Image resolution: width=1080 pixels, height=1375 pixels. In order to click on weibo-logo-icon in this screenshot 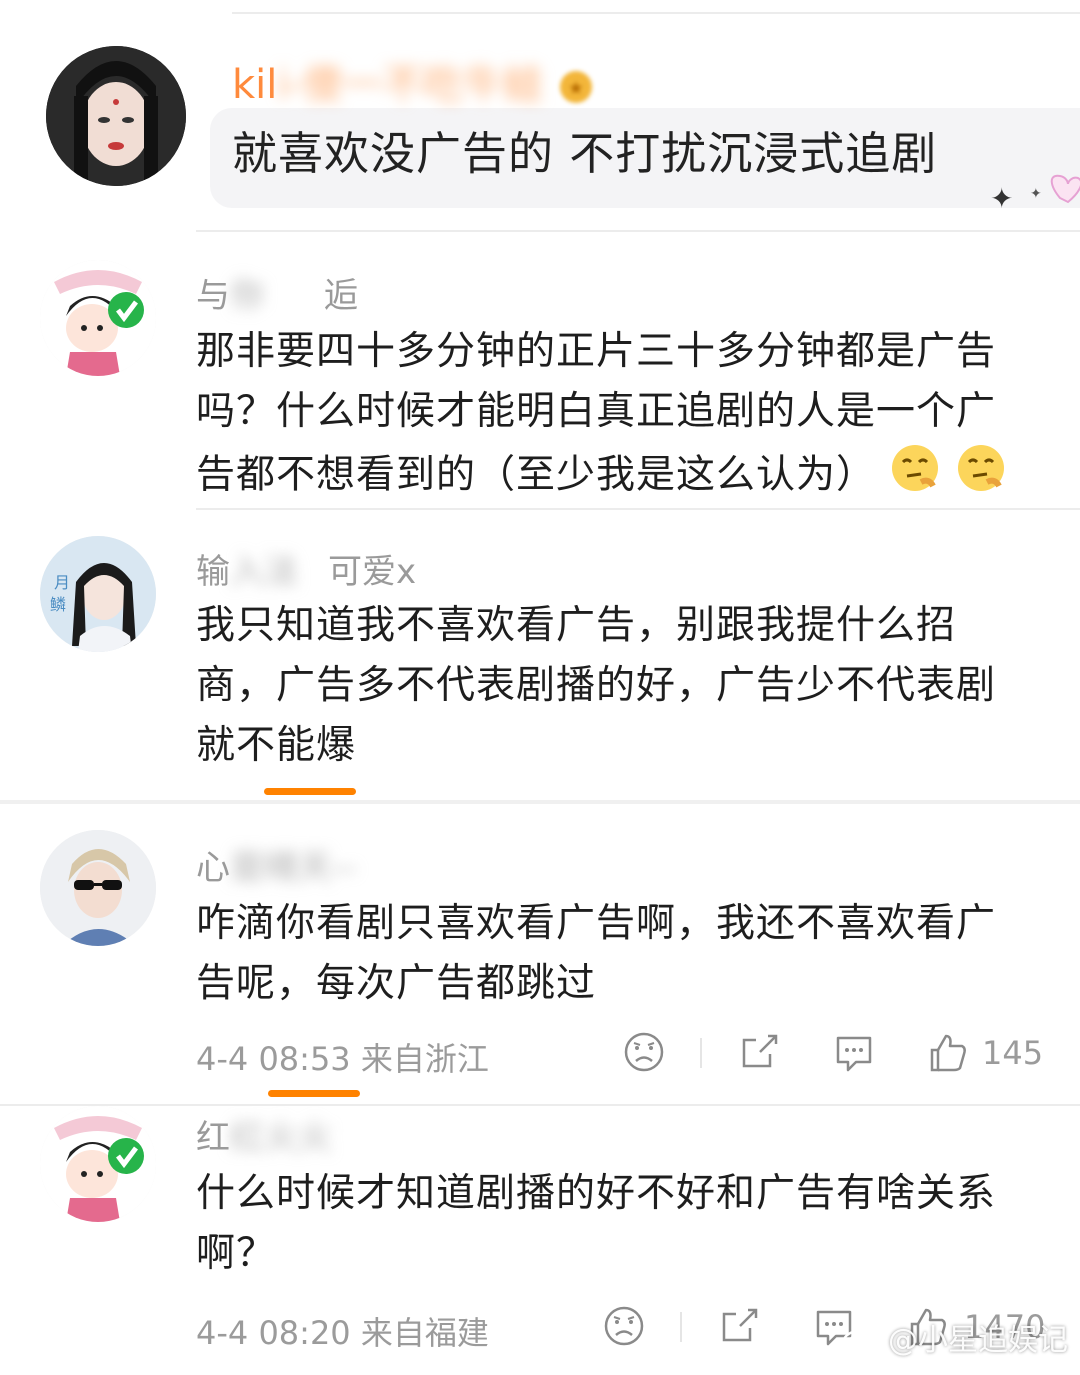, I will do `click(862, 1341)`.